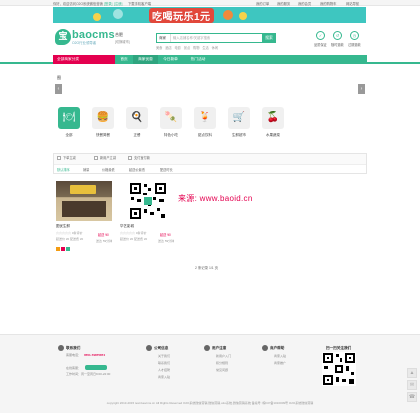 Image resolution: width=420 pixels, height=413 pixels. Describe the element at coordinates (63, 37) in the screenshot. I see `logo-icon: 宝` at that location.